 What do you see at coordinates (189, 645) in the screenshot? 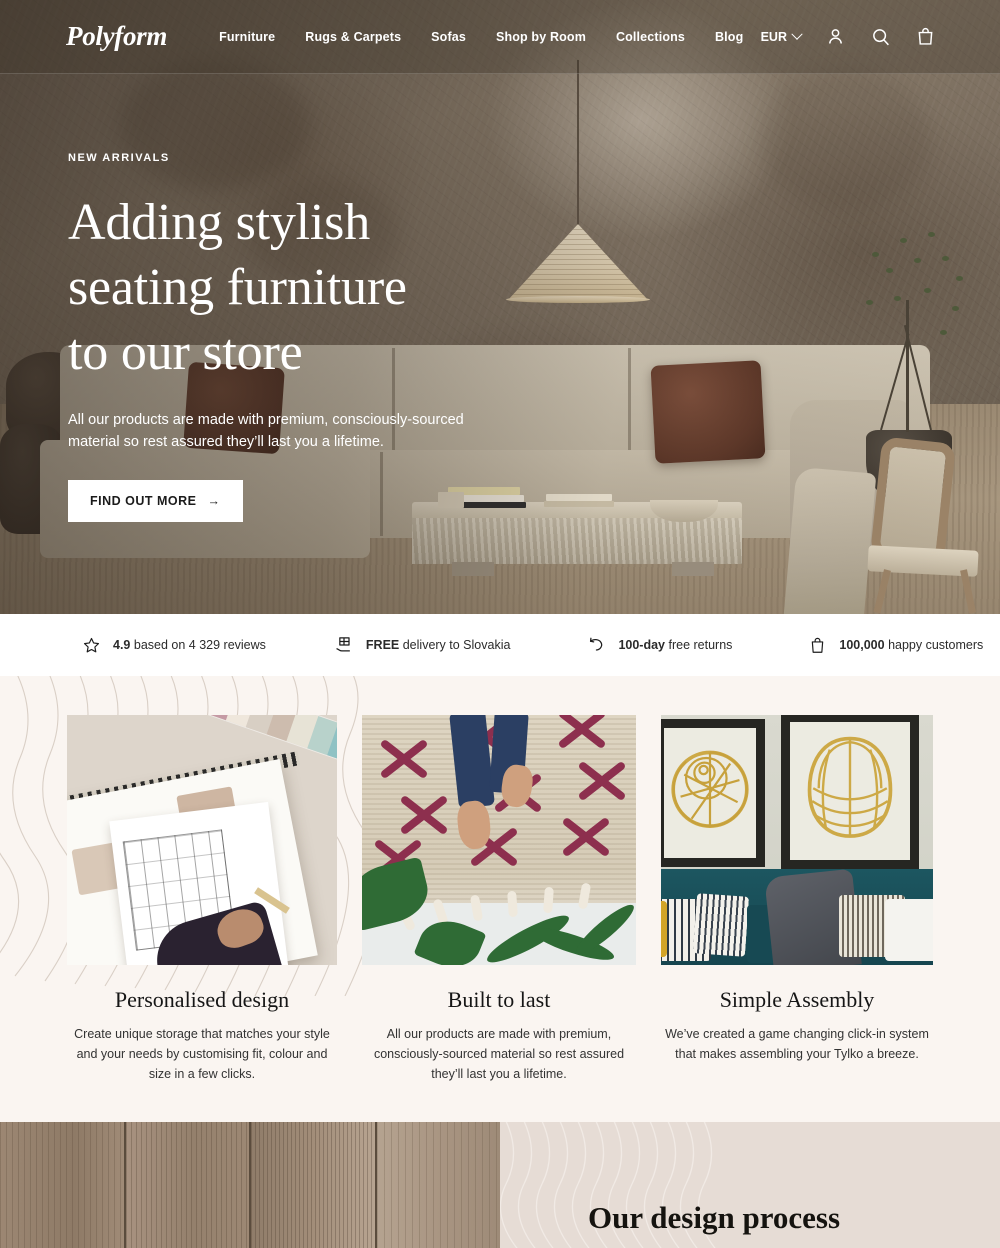
I see `trust-text-rating: 4.9 based on 4 329 reviews` at bounding box center [189, 645].